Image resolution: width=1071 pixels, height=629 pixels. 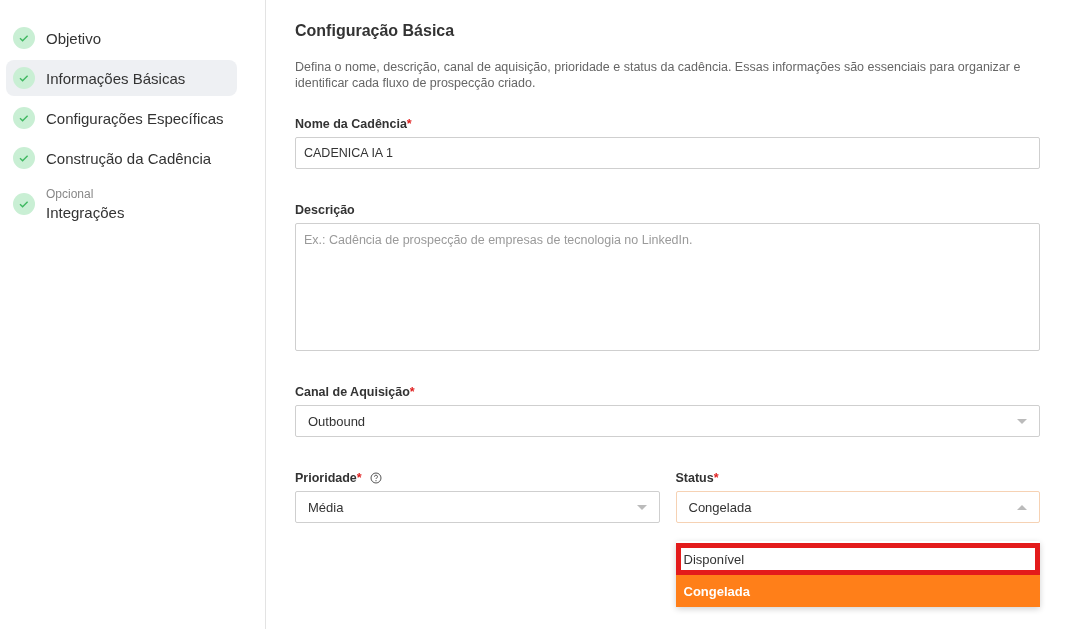 I want to click on select-field: Média, so click(x=477, y=507).